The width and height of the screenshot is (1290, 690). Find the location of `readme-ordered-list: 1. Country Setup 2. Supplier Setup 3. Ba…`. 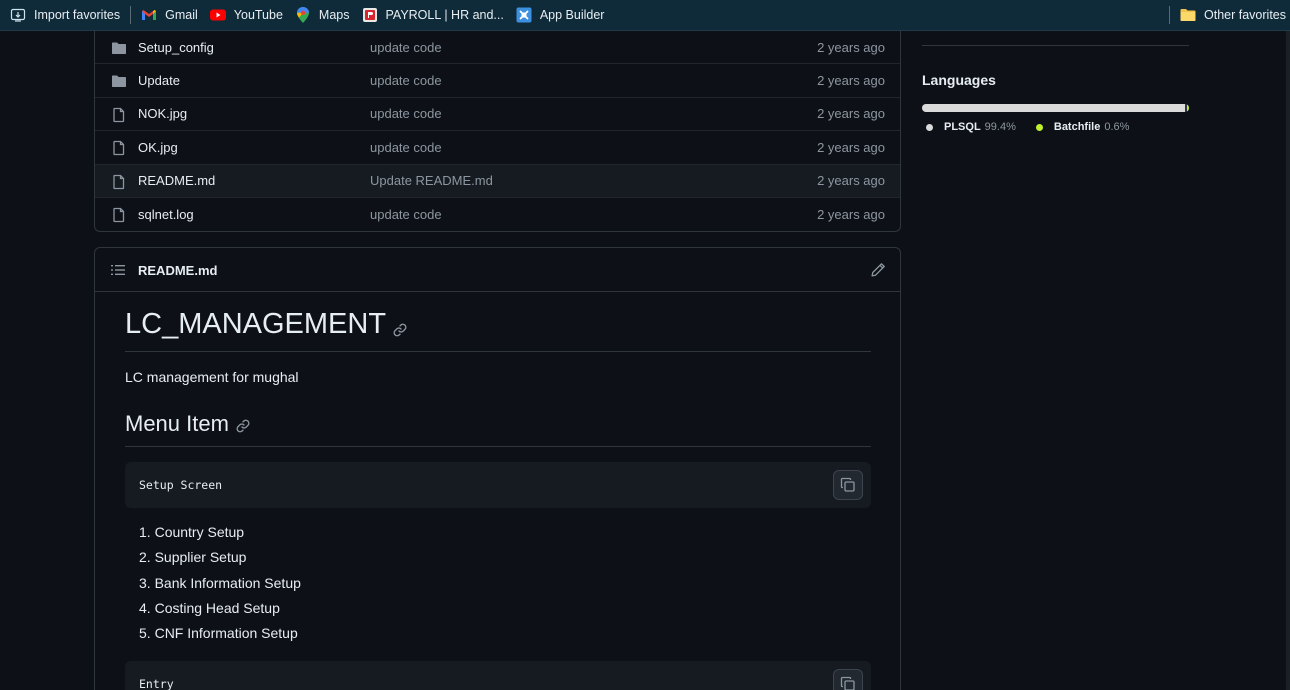

readme-ordered-list: 1. Country Setup 2. Supplier Setup 3. Ba… is located at coordinates (498, 587).